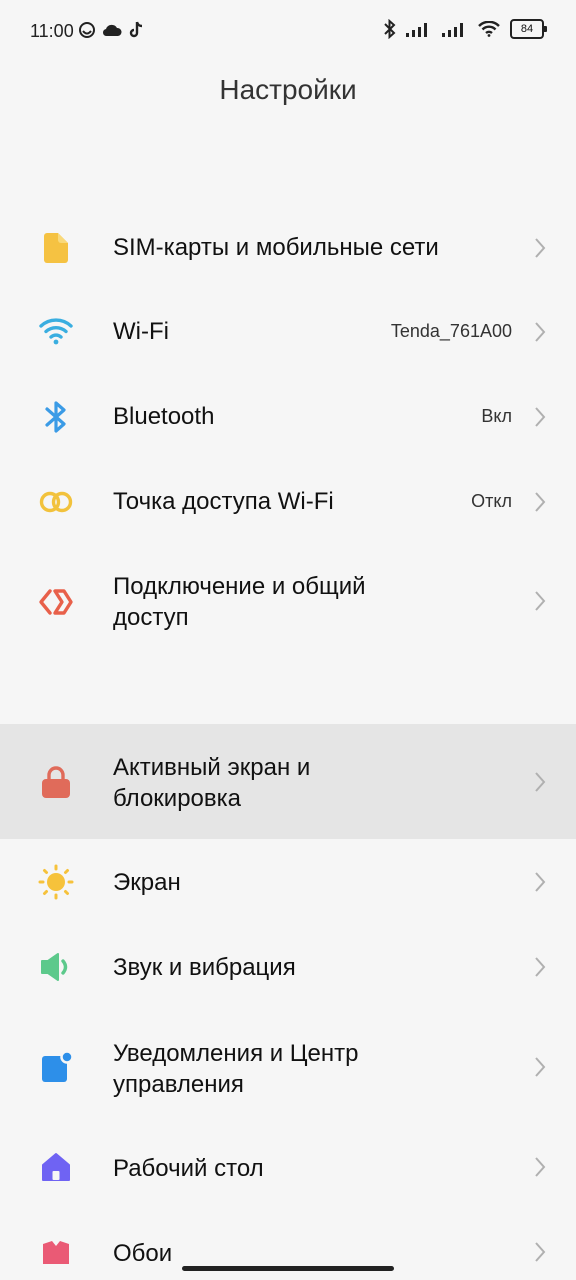 The image size is (576, 1280). Describe the element at coordinates (489, 29) in the screenshot. I see `wifi-status-icon` at that location.